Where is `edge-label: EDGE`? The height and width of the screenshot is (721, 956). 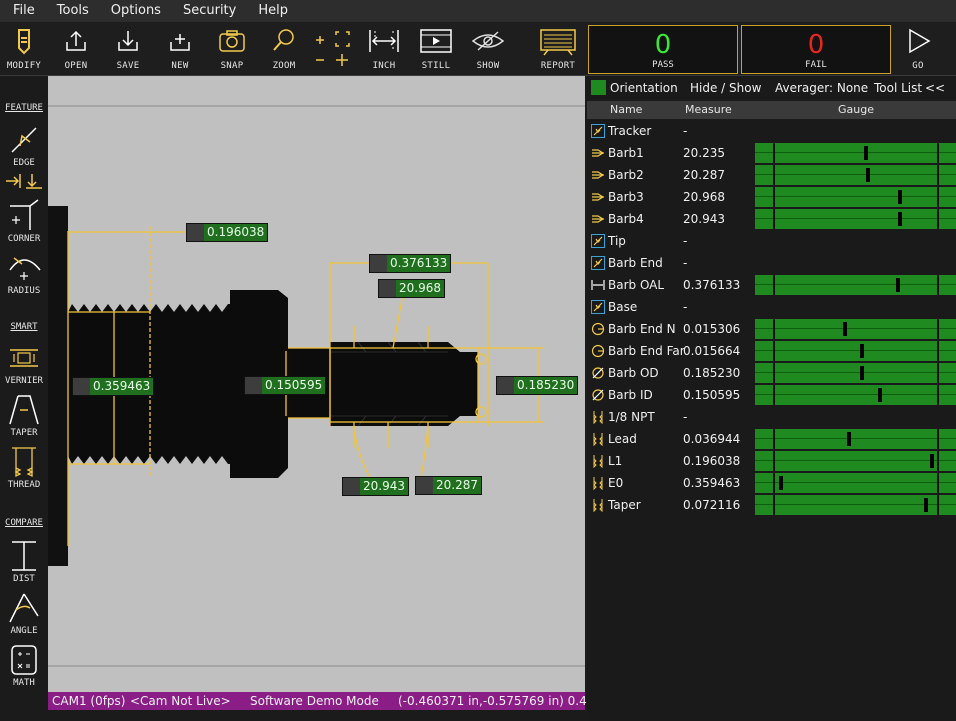 edge-label: EDGE is located at coordinates (24, 163).